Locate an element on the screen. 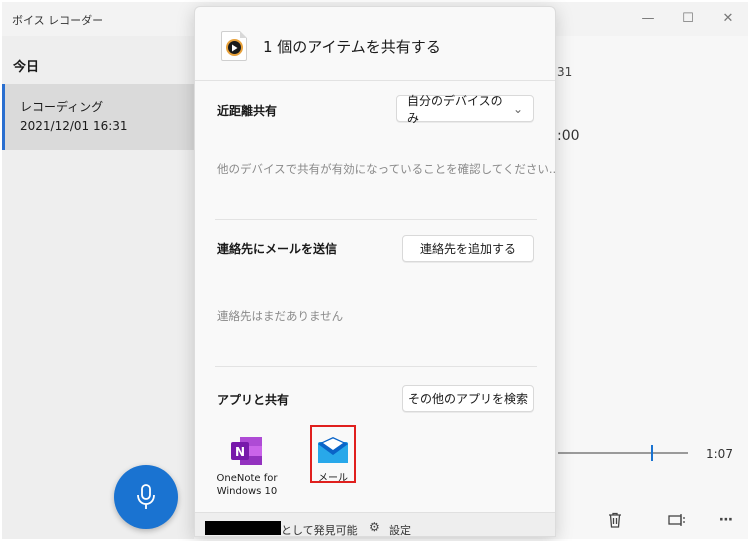 The width and height of the screenshot is (750, 541). record-button is located at coordinates (146, 497).